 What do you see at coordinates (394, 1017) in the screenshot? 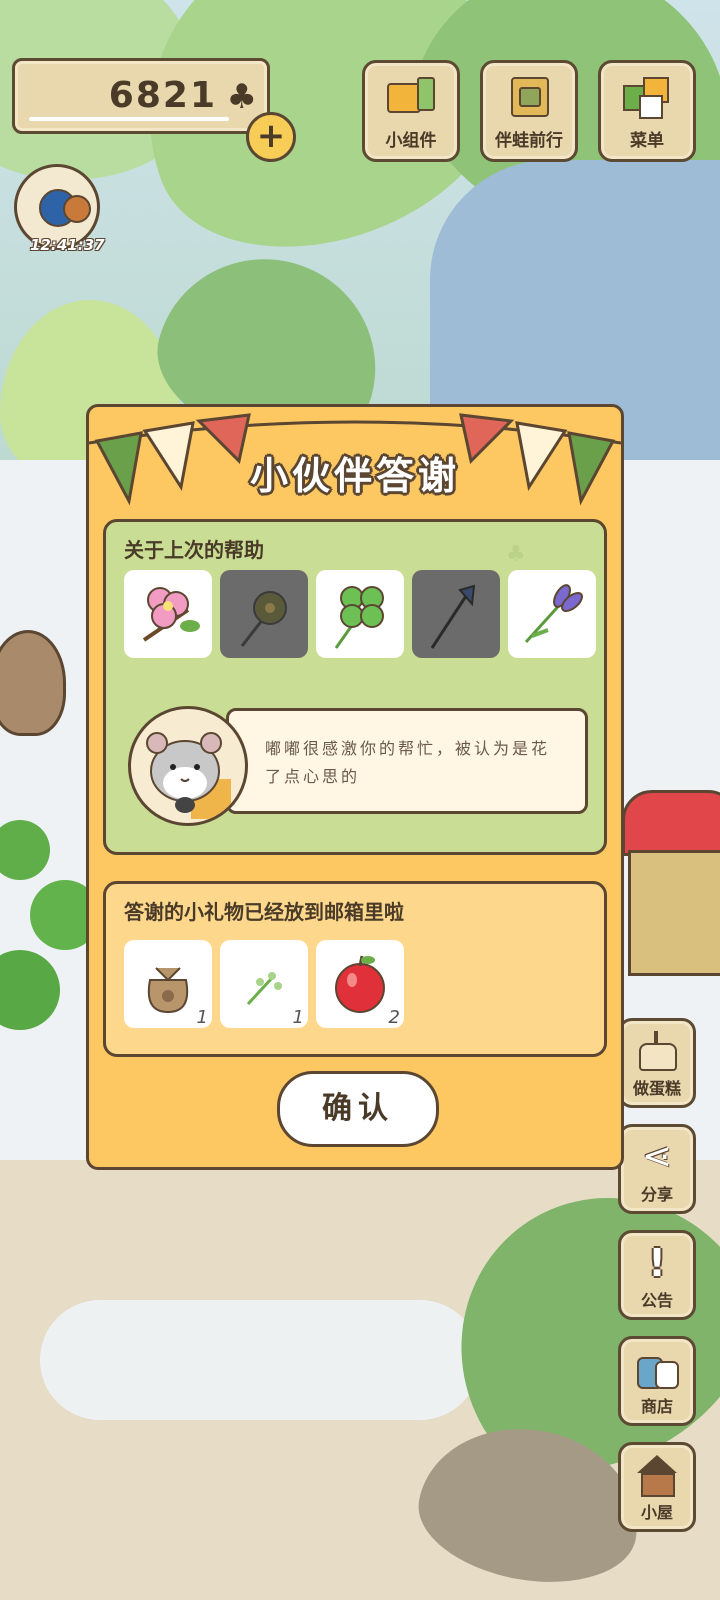
I see `gift-count: 2` at bounding box center [394, 1017].